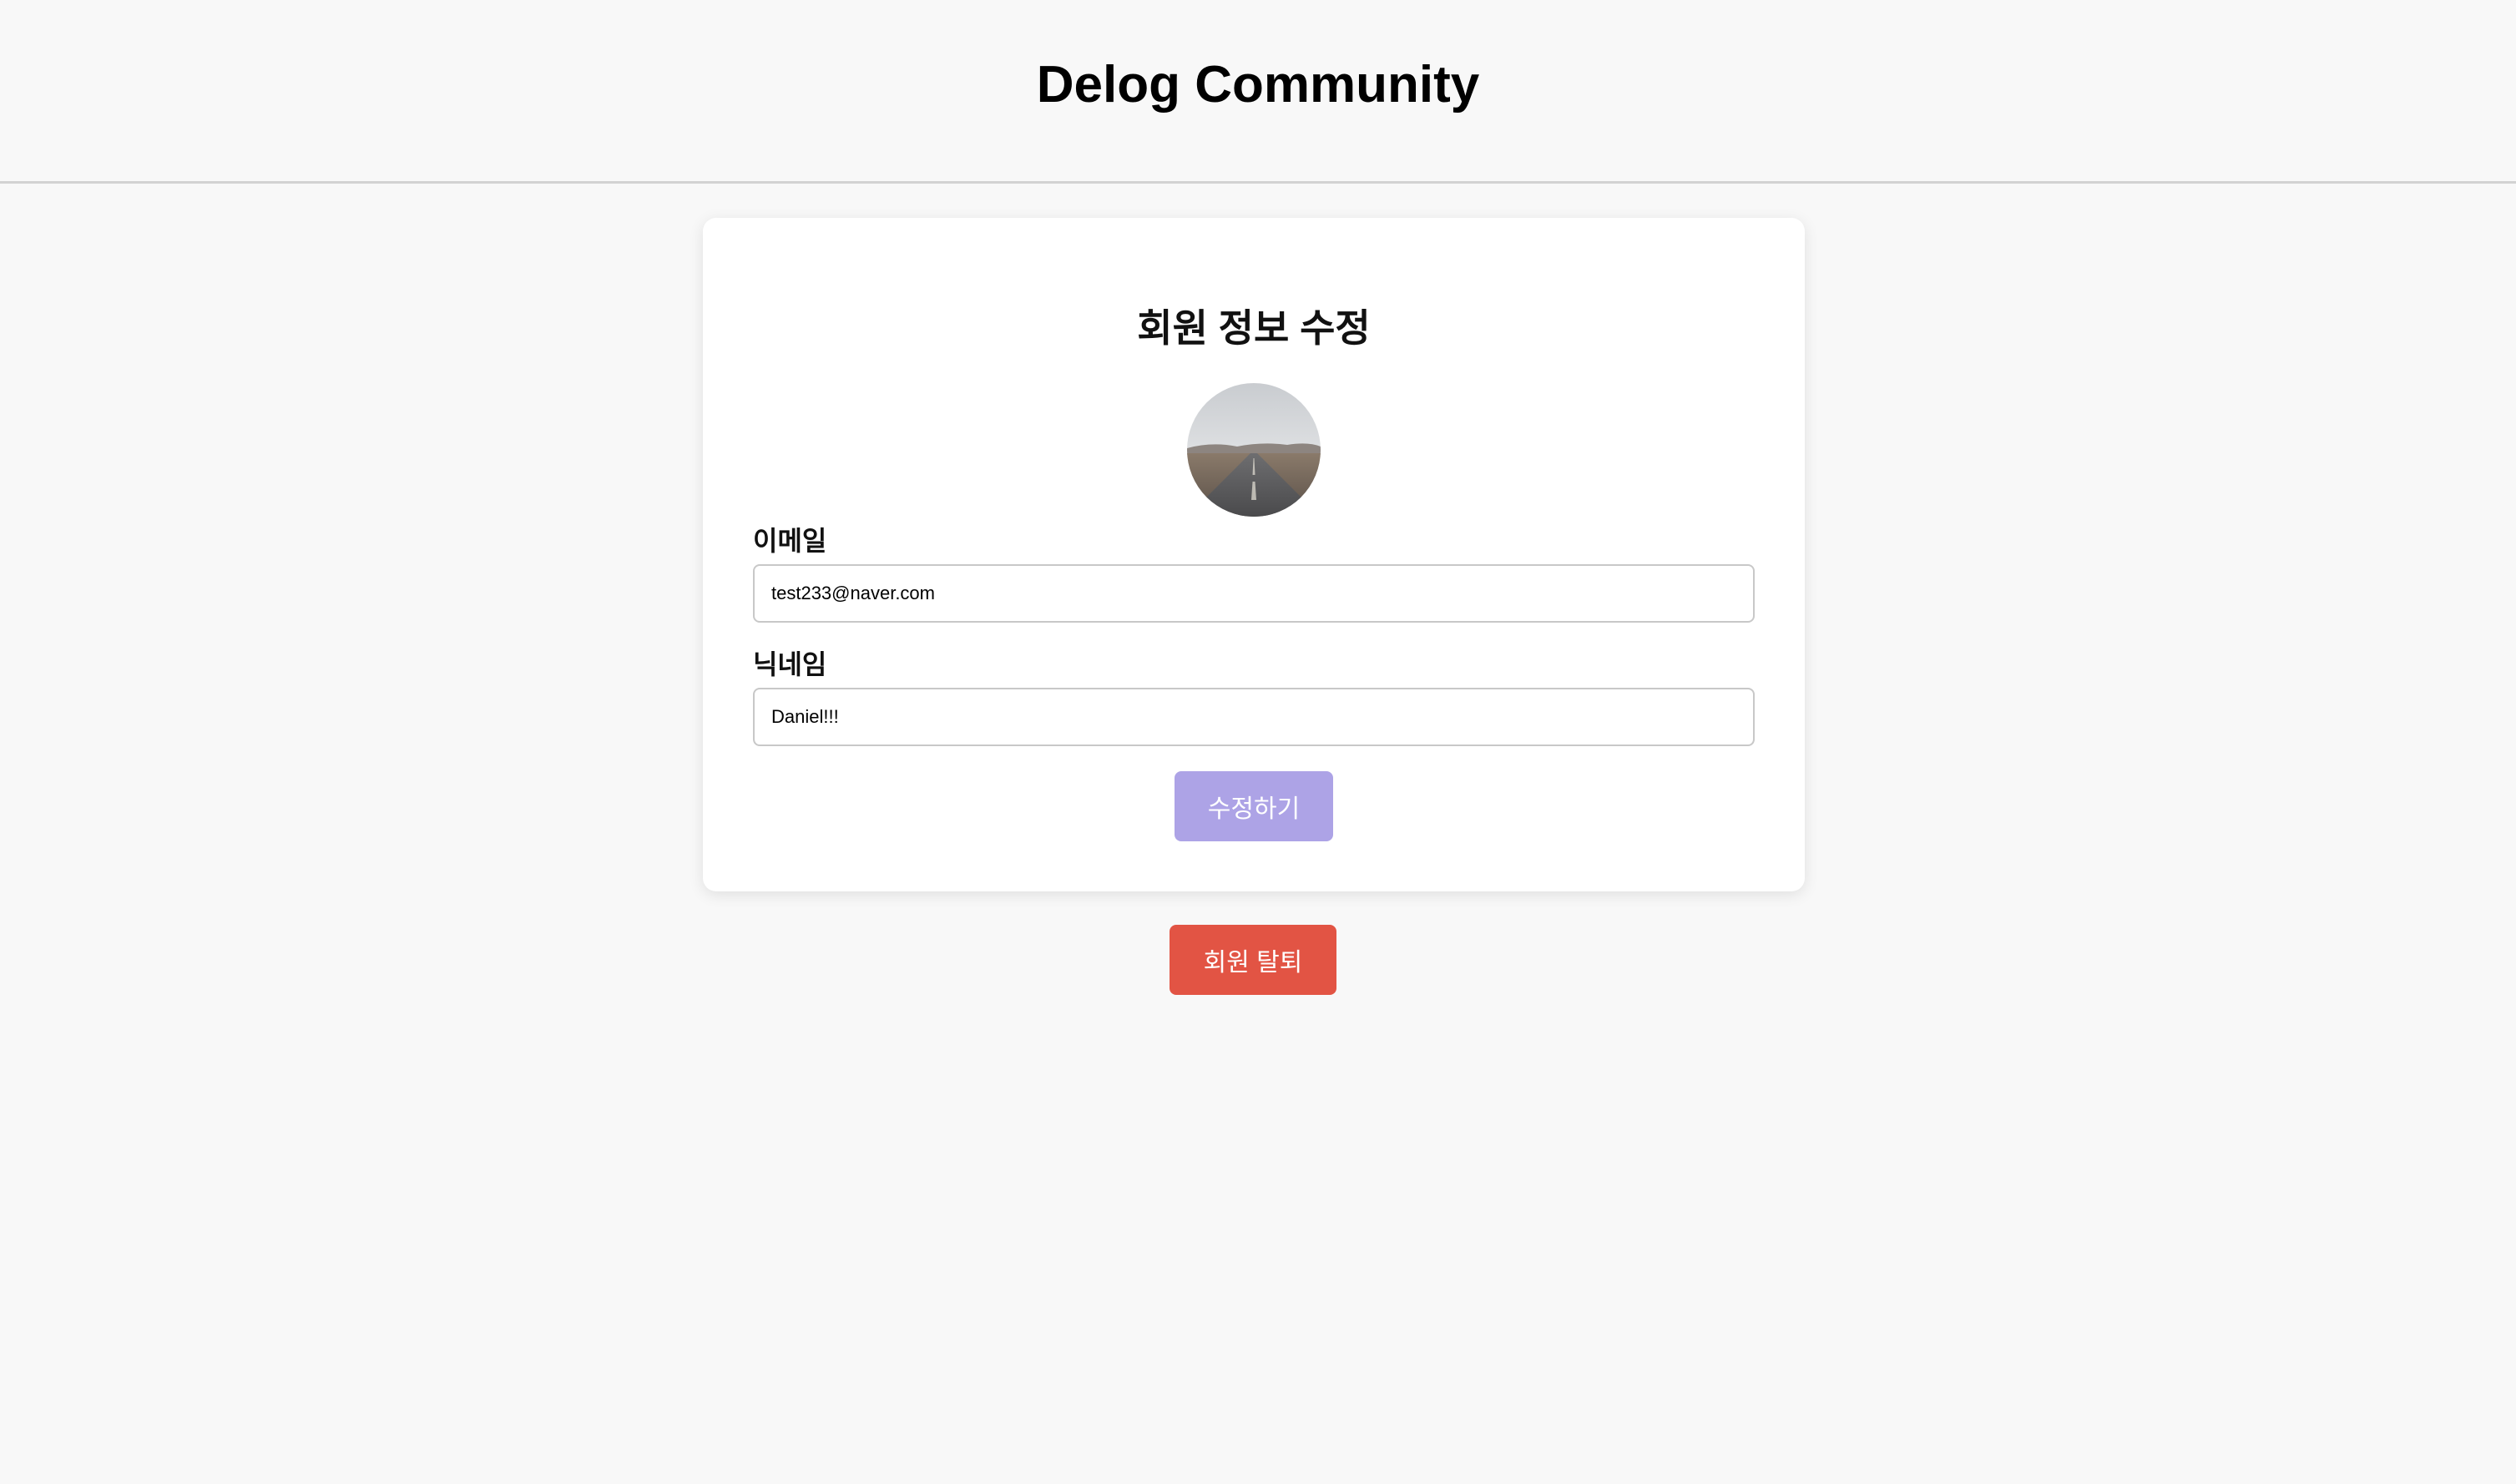 The height and width of the screenshot is (1484, 2516). I want to click on submit-button: 수정하기, so click(1254, 806).